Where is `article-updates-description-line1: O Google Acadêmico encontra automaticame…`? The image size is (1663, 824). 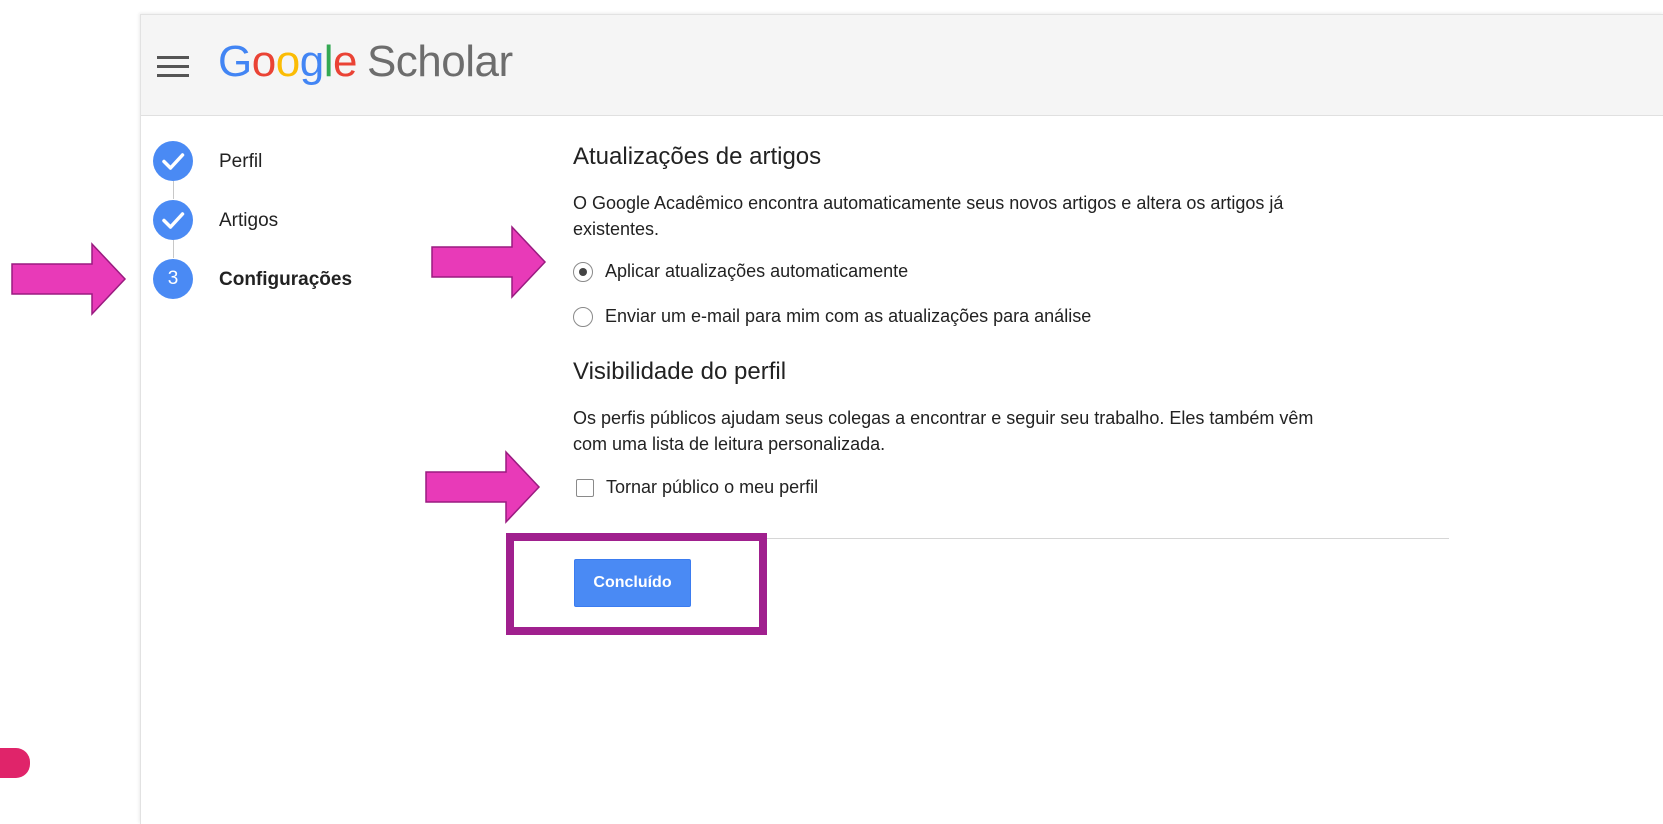 article-updates-description-line1: O Google Acadêmico encontra automaticame… is located at coordinates (928, 203).